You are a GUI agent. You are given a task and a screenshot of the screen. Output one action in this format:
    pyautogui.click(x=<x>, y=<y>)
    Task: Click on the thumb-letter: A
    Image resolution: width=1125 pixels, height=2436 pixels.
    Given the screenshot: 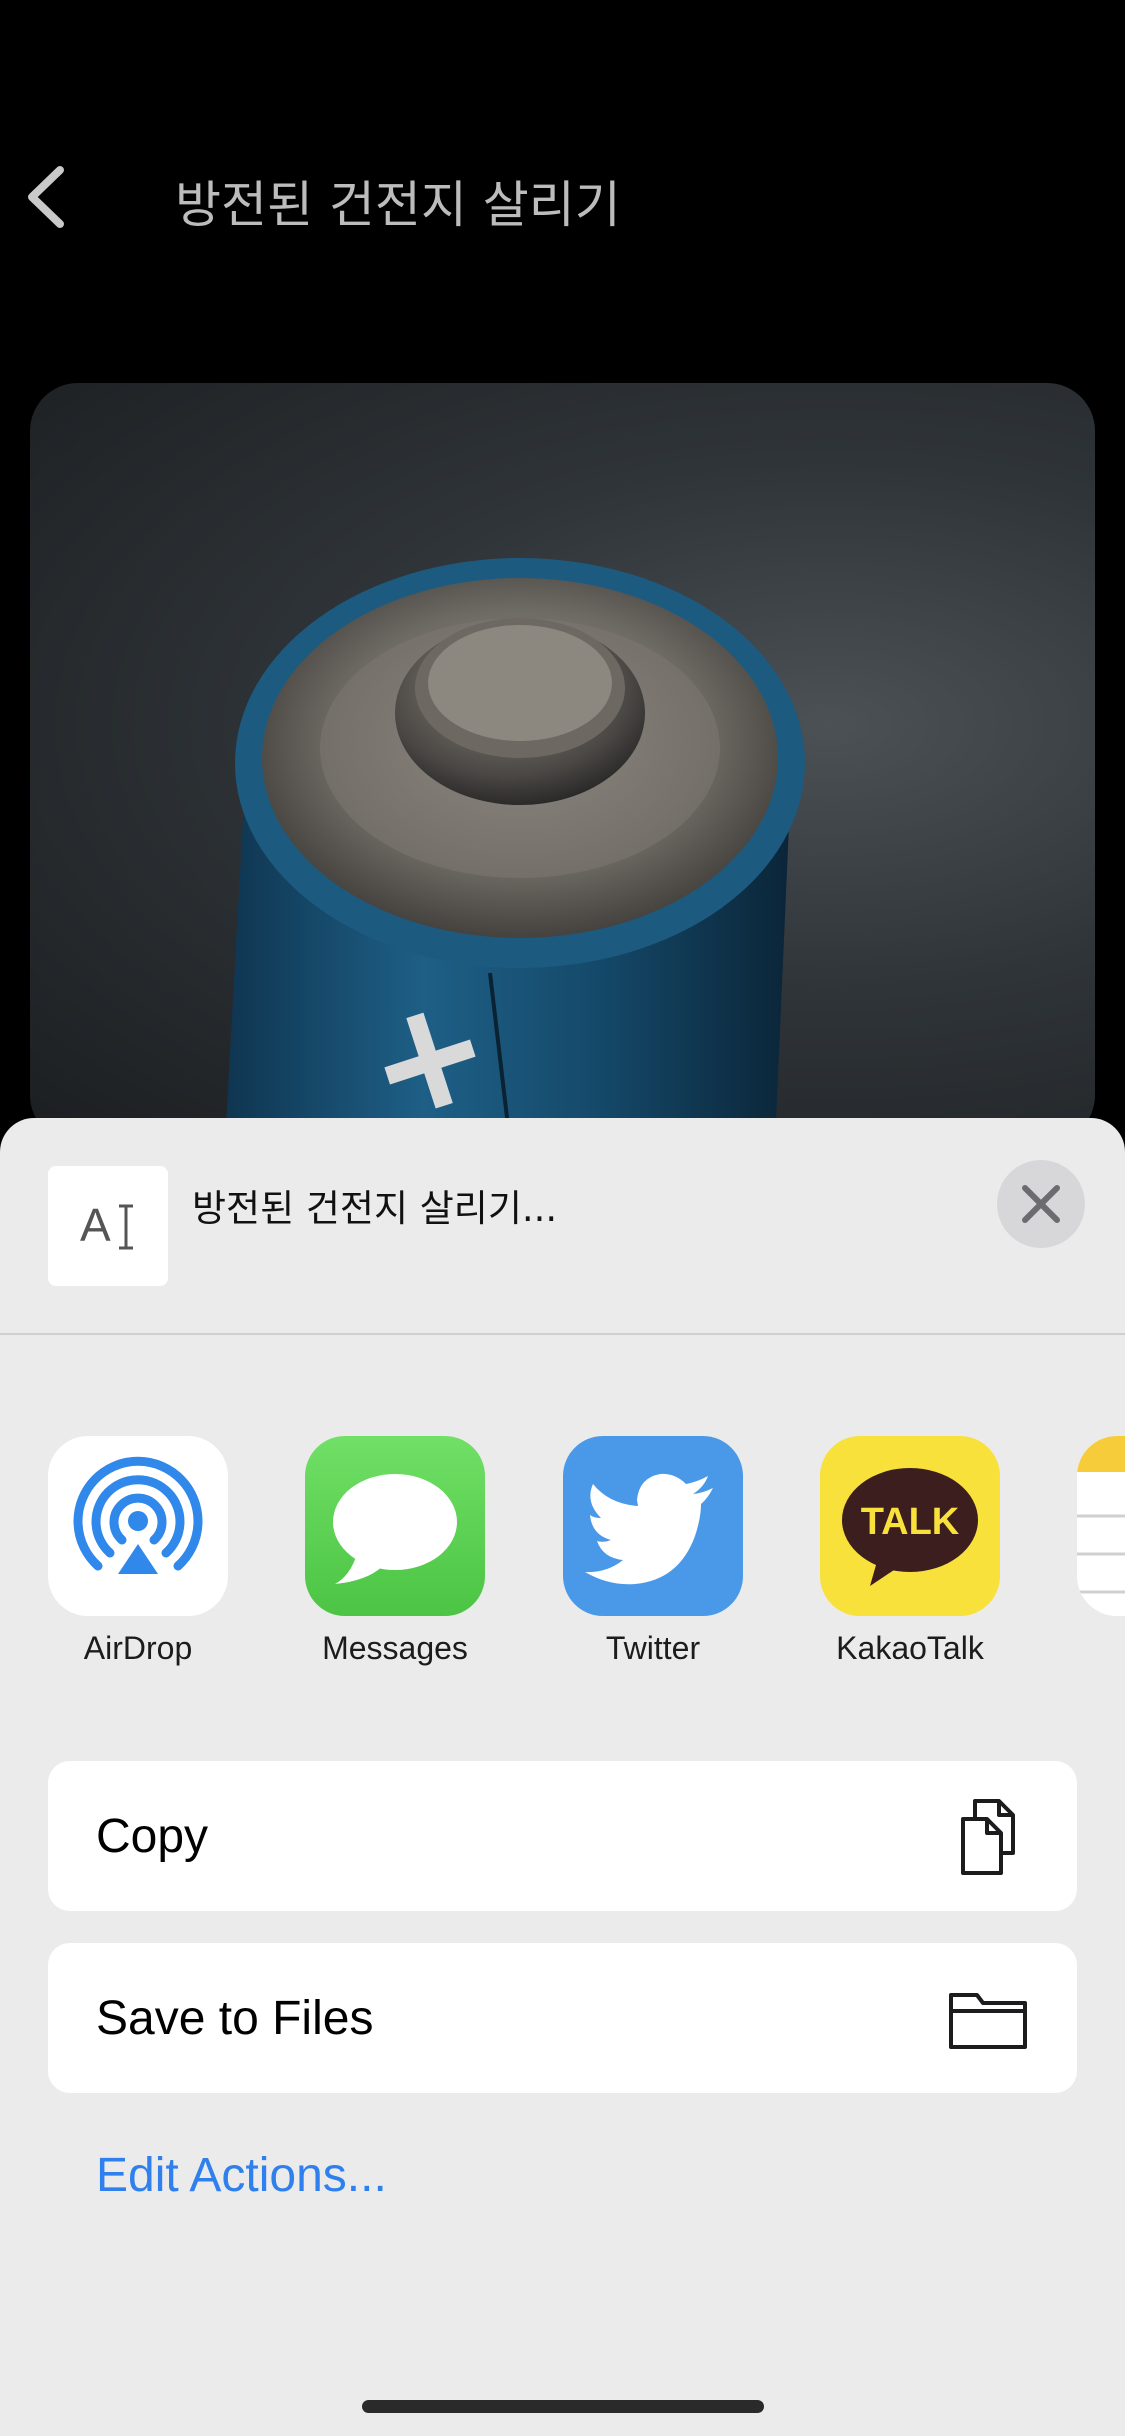 What is the action you would take?
    pyautogui.click(x=95, y=1225)
    